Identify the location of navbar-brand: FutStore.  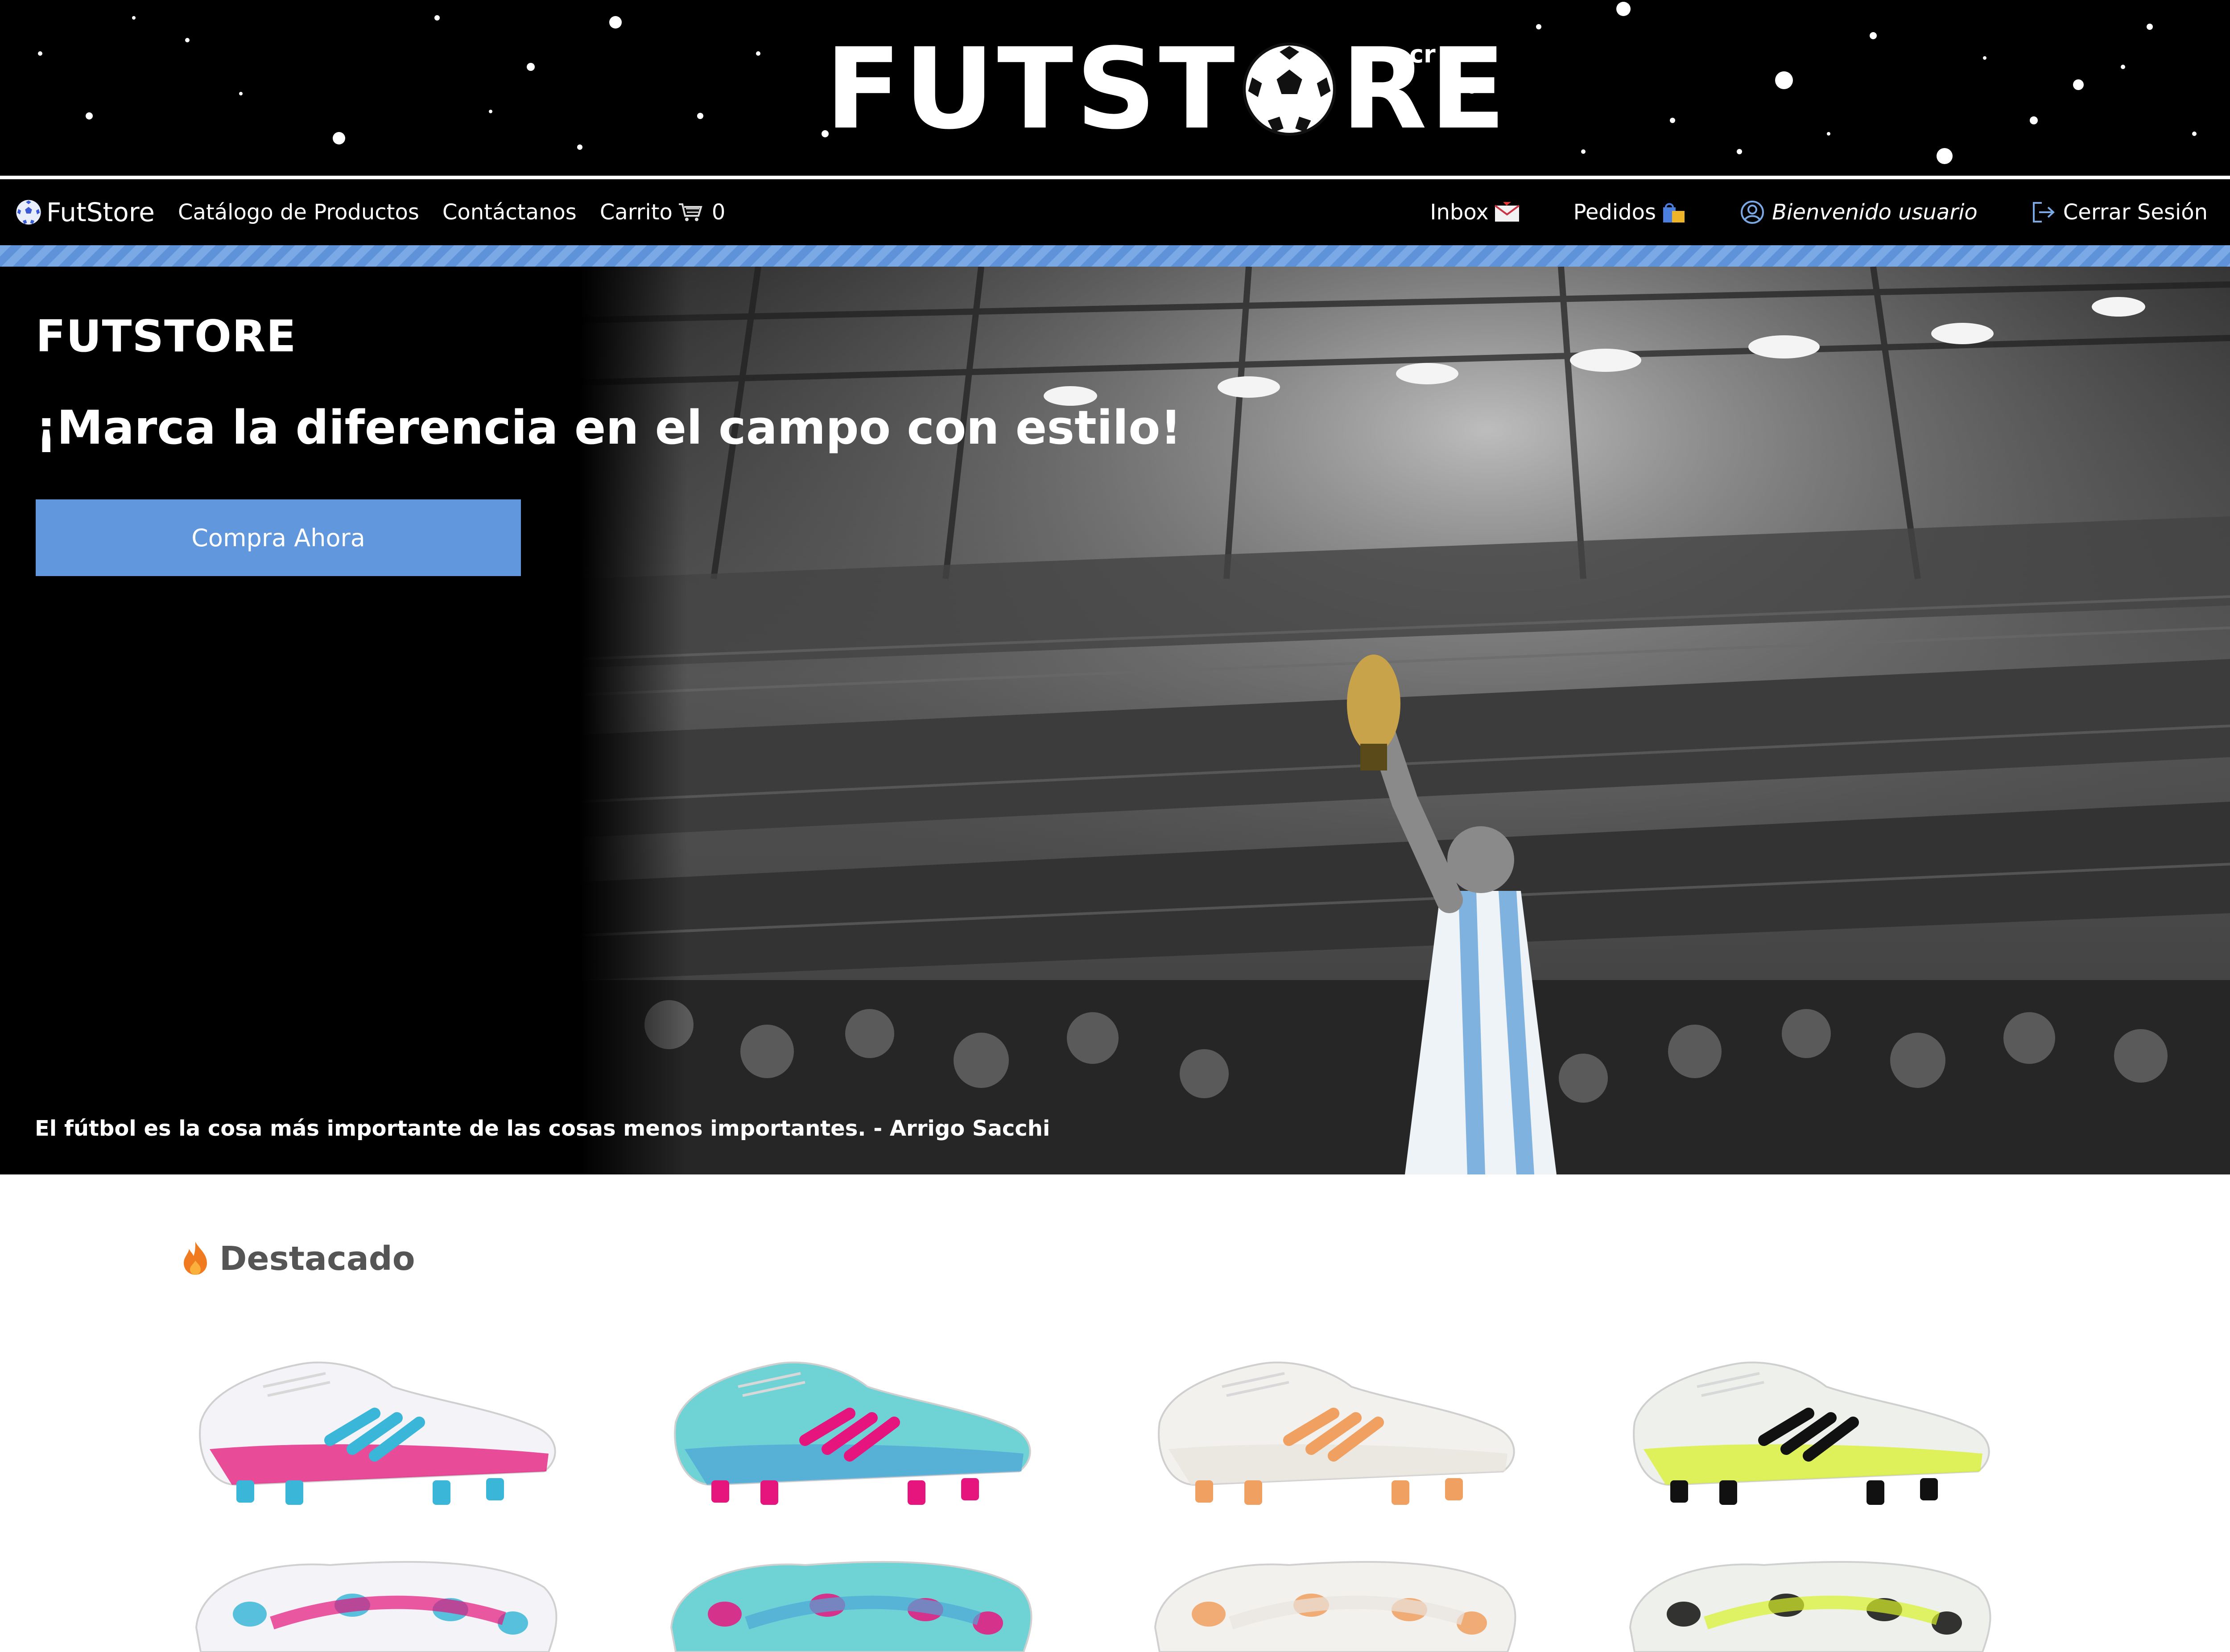
(85, 212).